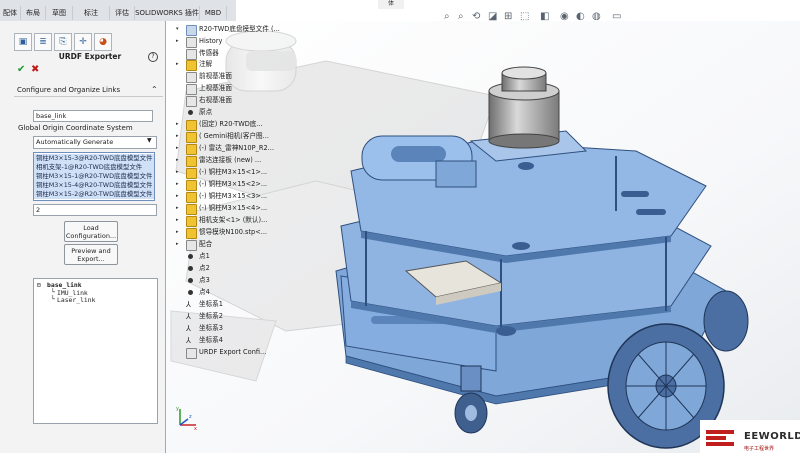 The image size is (800, 453). I want to click on link-name-input: base_link, so click(93, 116).